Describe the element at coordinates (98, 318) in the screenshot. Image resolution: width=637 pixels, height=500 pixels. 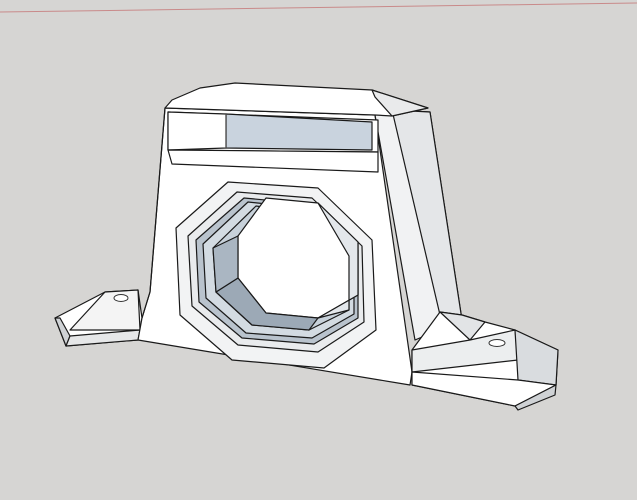
I see `left-base-flange` at that location.